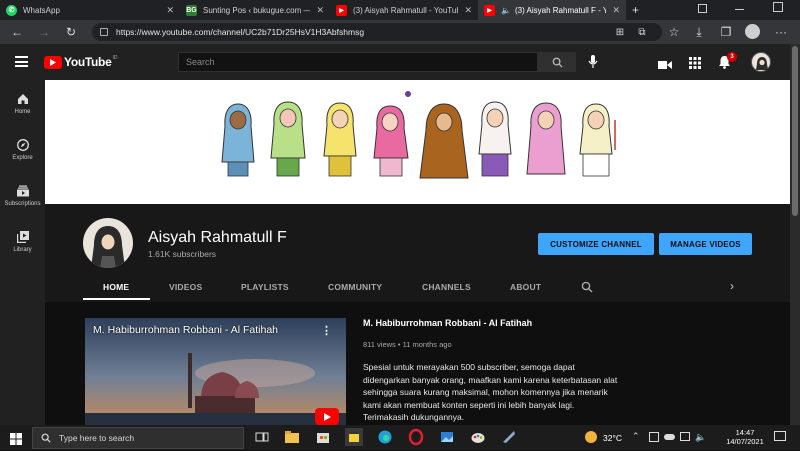 This screenshot has height=451, width=800. What do you see at coordinates (642, 32) in the screenshot?
I see `read-aloud-icon: ⧉` at bounding box center [642, 32].